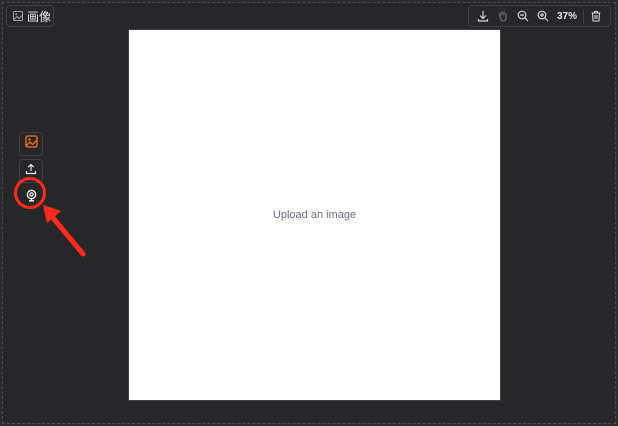  I want to click on toolbar-divider, so click(583, 16).